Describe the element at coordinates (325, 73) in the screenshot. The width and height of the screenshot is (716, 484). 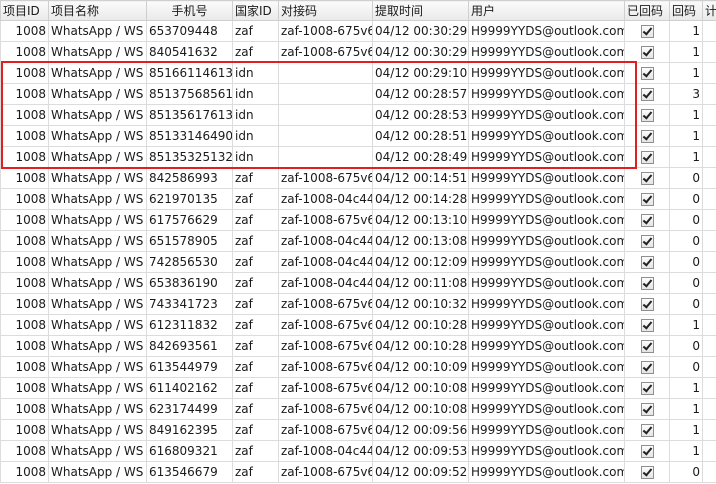
I see `cell-code` at that location.